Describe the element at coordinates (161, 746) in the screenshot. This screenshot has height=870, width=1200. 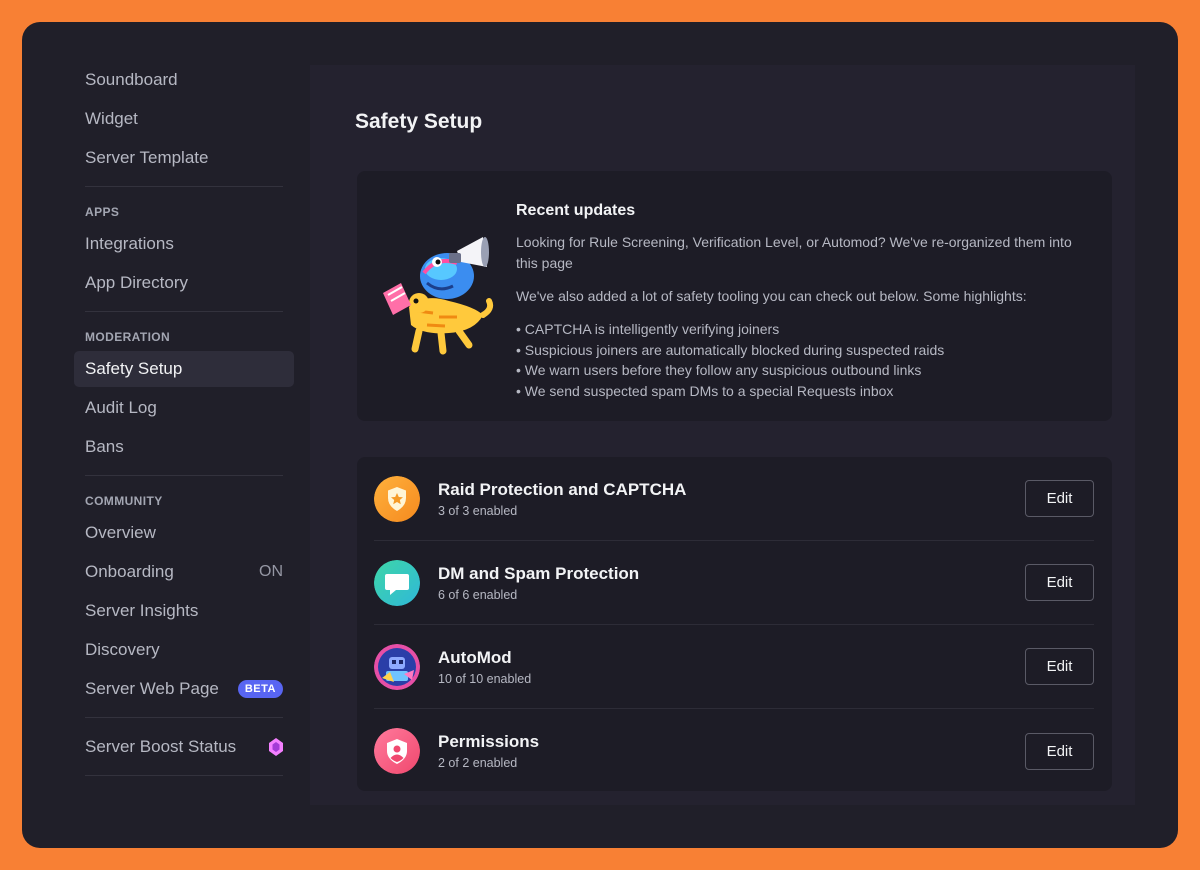
I see `sidebar-item-label: Server Boost Status` at that location.